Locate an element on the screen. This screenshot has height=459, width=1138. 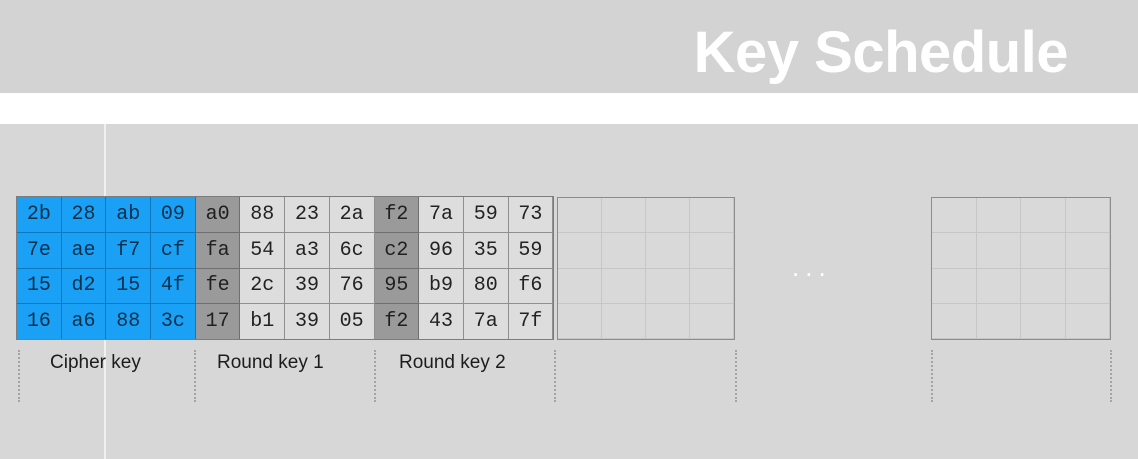
key-byte-cell: cf is located at coordinates (173, 250).